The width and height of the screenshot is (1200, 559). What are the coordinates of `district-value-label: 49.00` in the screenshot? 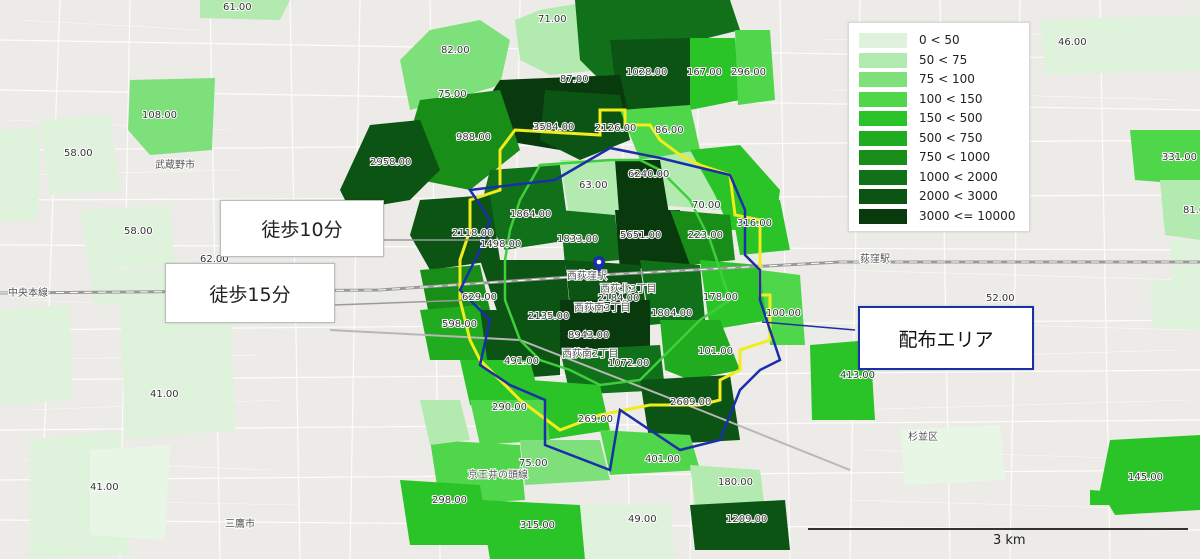 It's located at (642, 519).